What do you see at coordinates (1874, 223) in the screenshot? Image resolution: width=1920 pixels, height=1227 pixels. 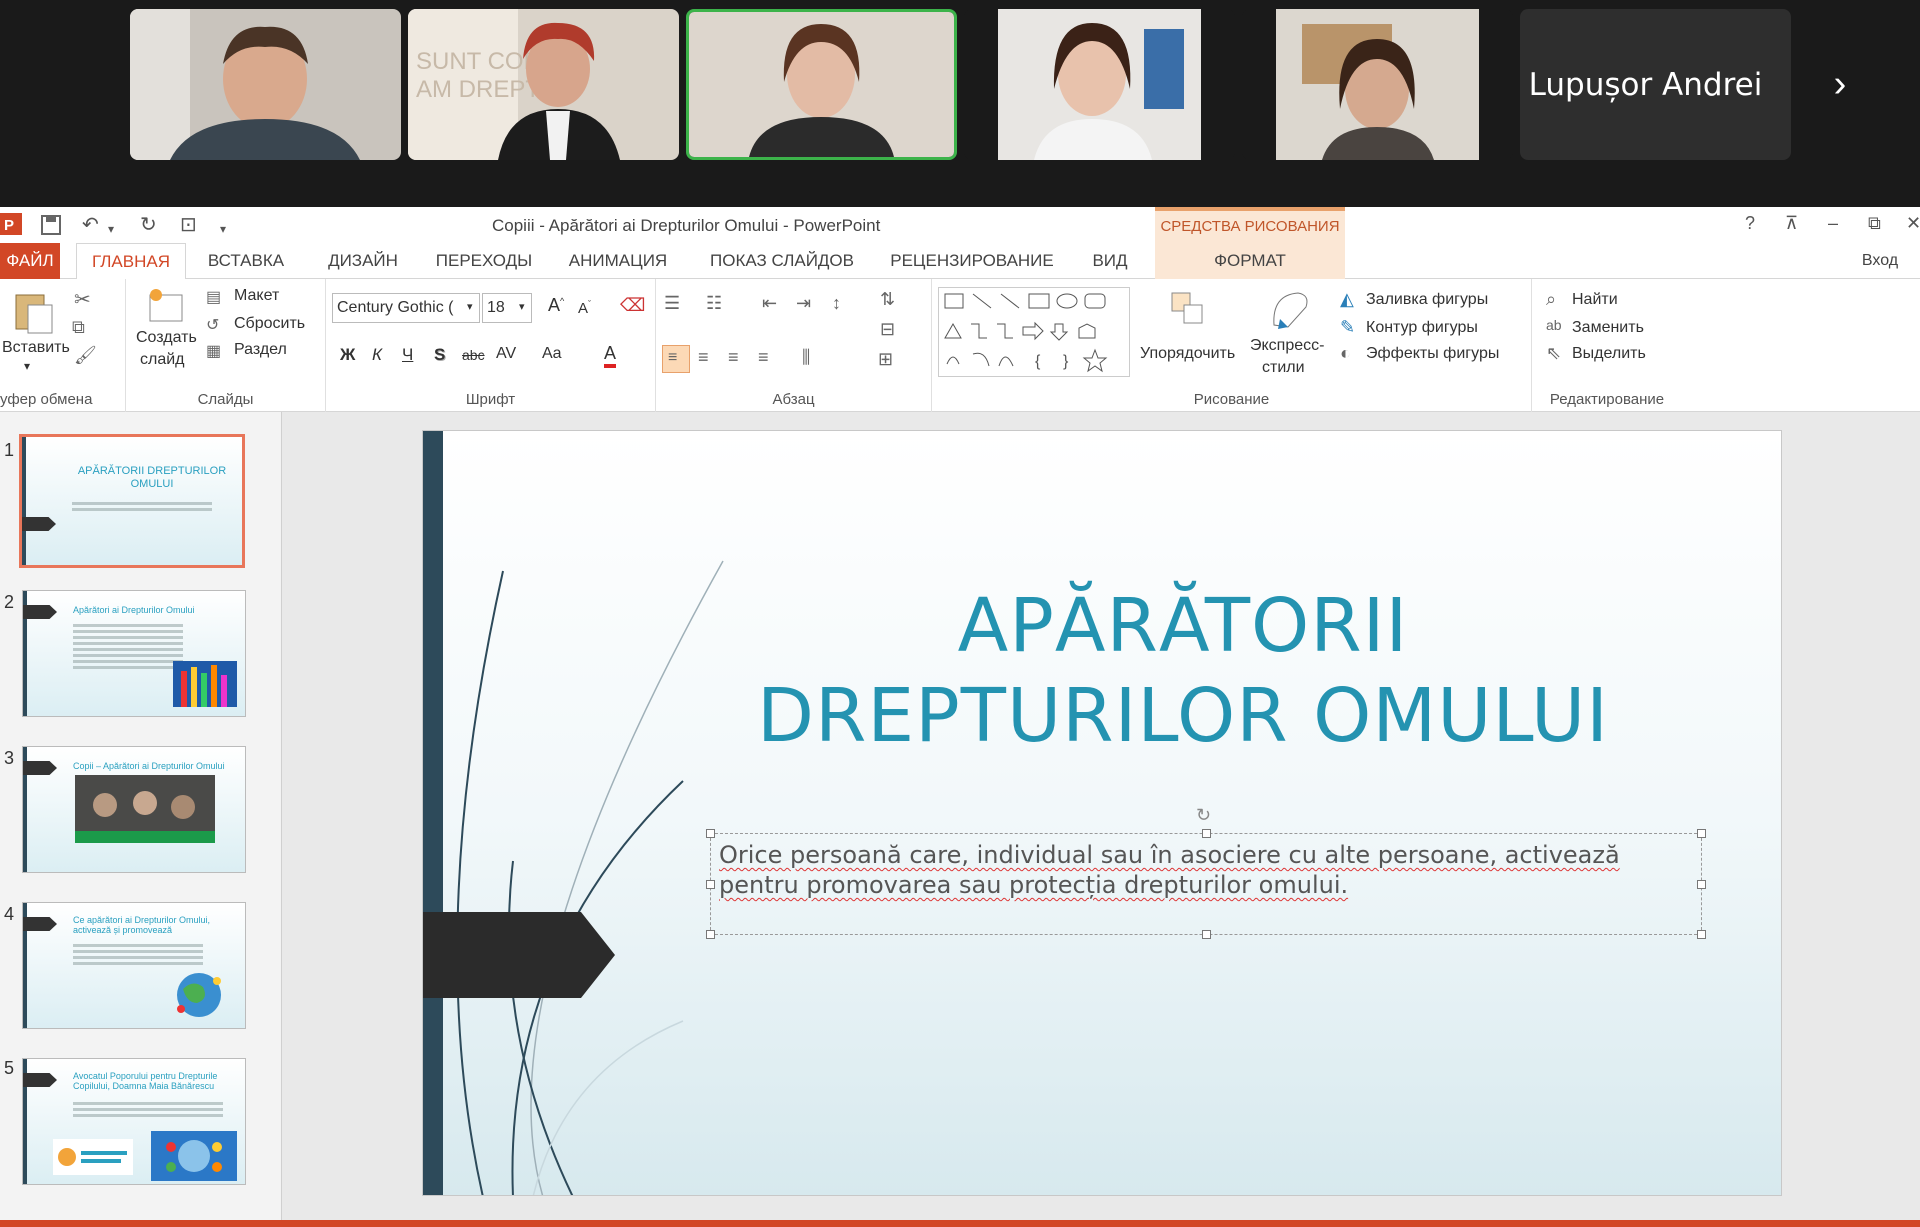 I see `restore-icon: ⧉` at bounding box center [1874, 223].